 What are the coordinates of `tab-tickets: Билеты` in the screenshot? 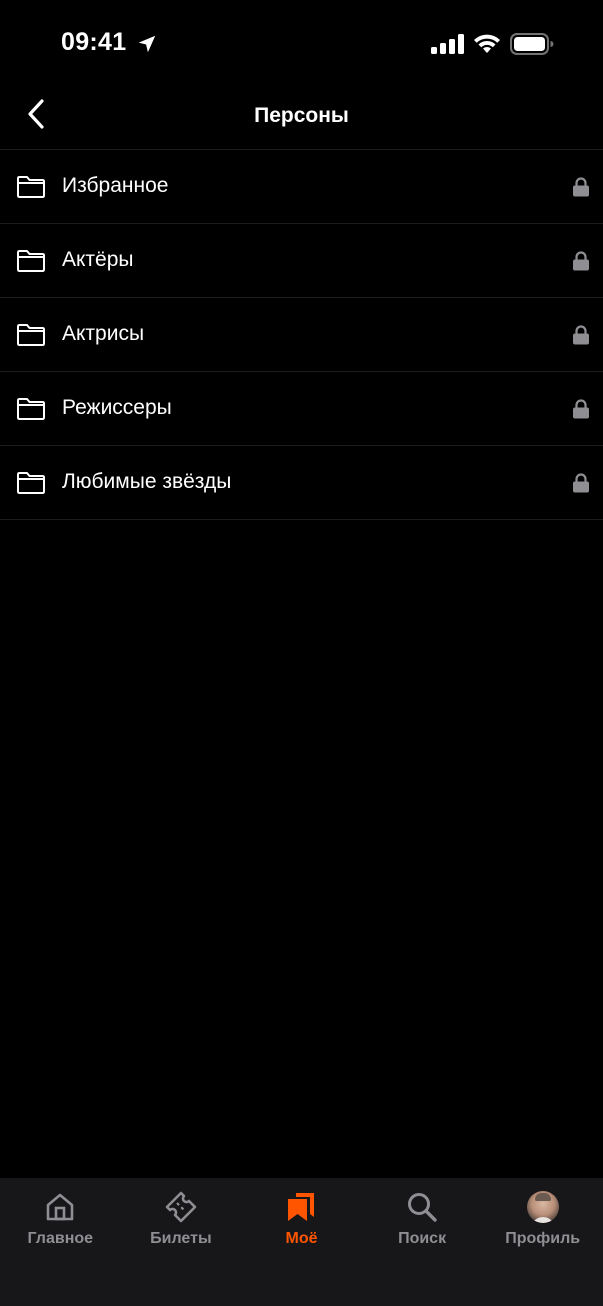 It's located at (181, 1242).